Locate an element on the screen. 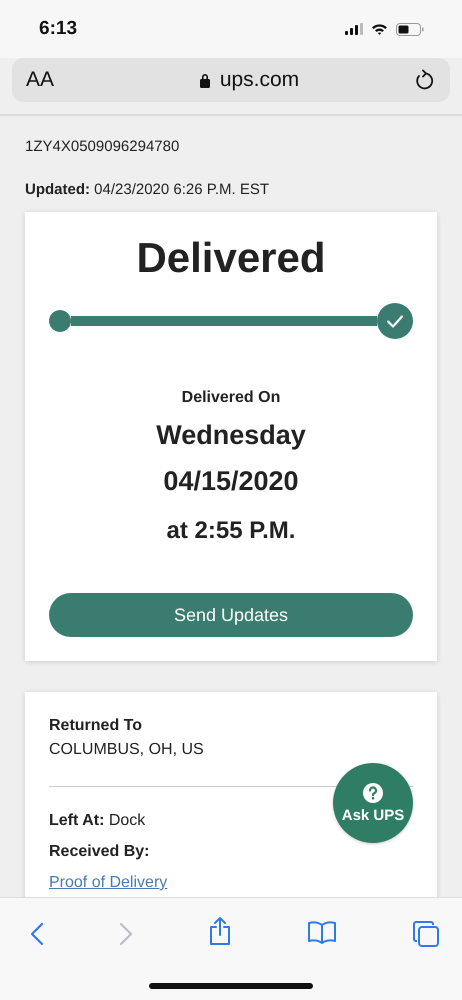  status-time: 6:13 is located at coordinates (58, 29).